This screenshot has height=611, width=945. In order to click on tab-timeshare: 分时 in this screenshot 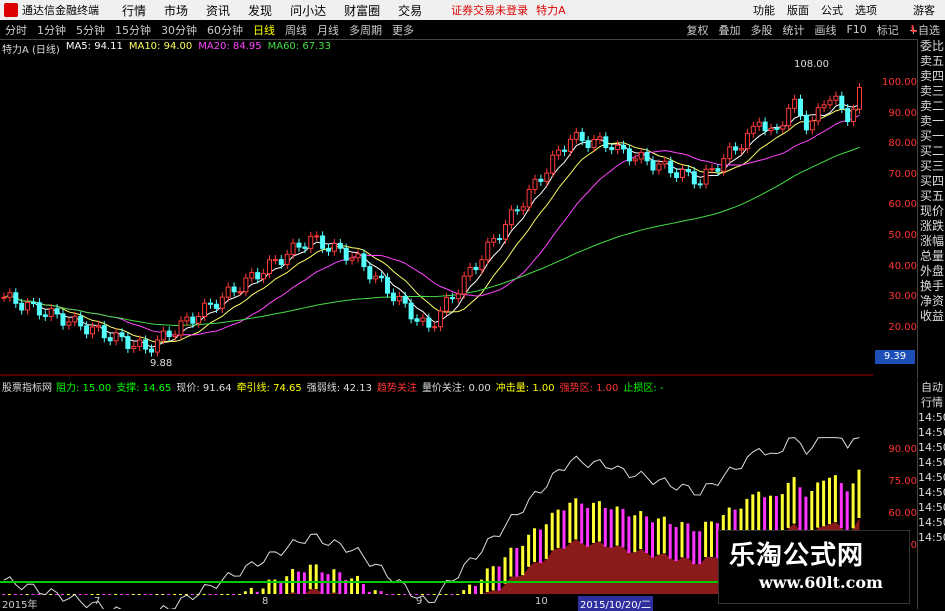, I will do `click(16, 30)`.